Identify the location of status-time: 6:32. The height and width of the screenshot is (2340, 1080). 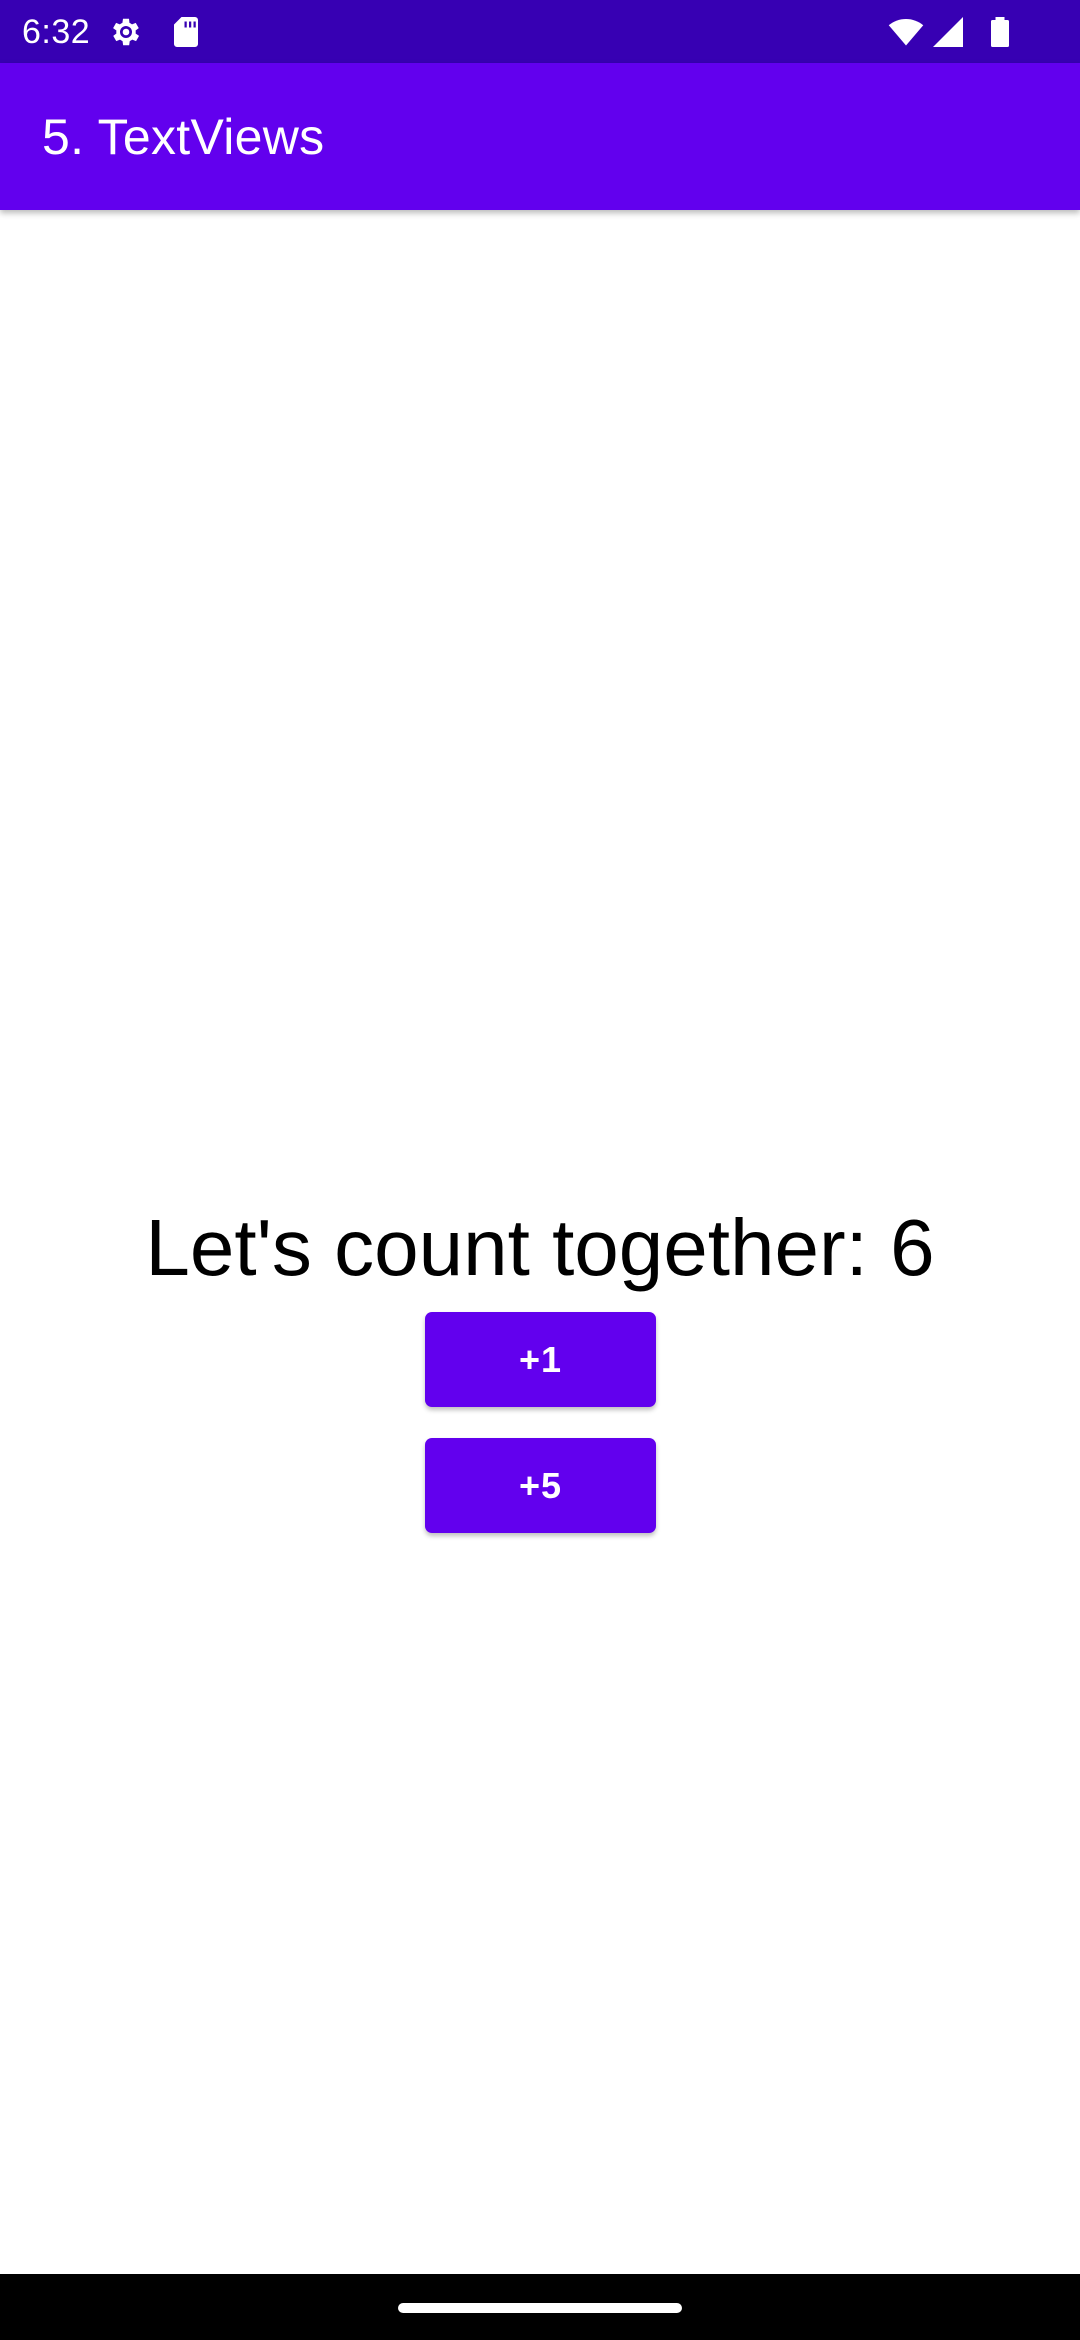
(56, 32).